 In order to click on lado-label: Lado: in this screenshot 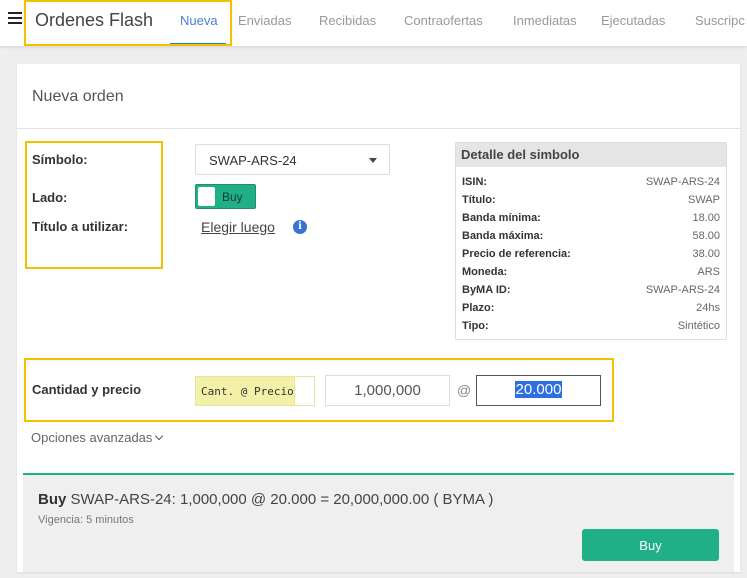, I will do `click(50, 197)`.